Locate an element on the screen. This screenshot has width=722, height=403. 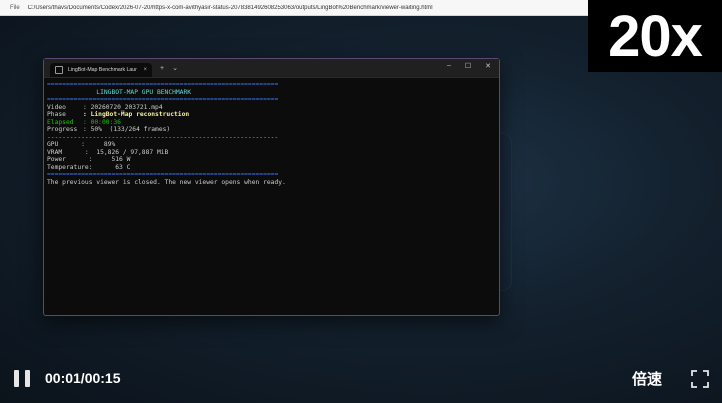
close-tab-icon: × is located at coordinates (145, 70).